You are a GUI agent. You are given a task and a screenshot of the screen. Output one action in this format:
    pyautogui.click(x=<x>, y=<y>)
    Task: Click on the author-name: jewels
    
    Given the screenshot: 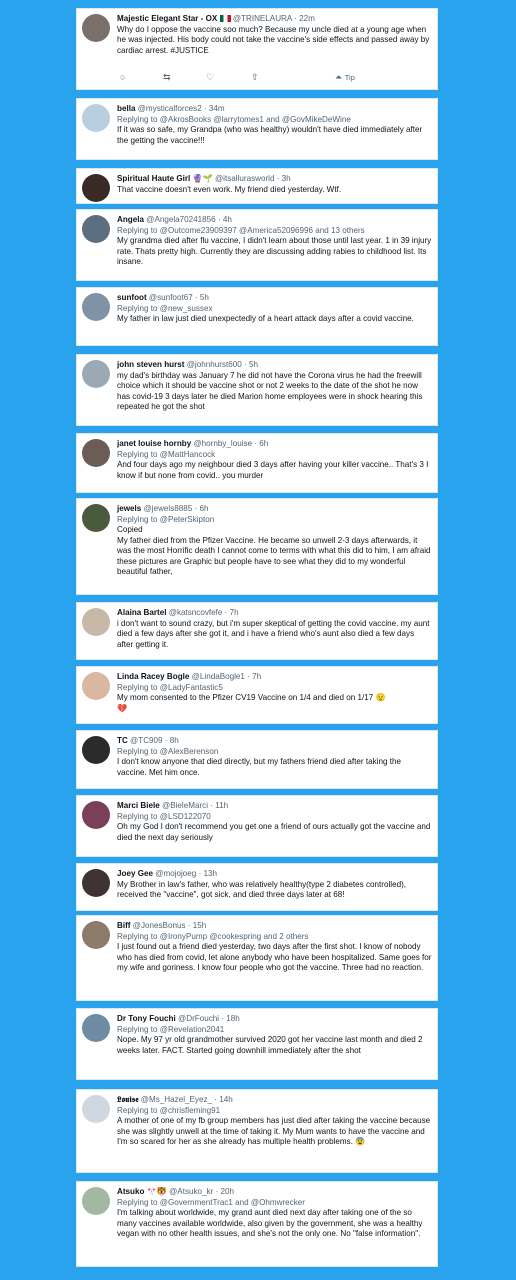 What is the action you would take?
    pyautogui.click(x=129, y=508)
    